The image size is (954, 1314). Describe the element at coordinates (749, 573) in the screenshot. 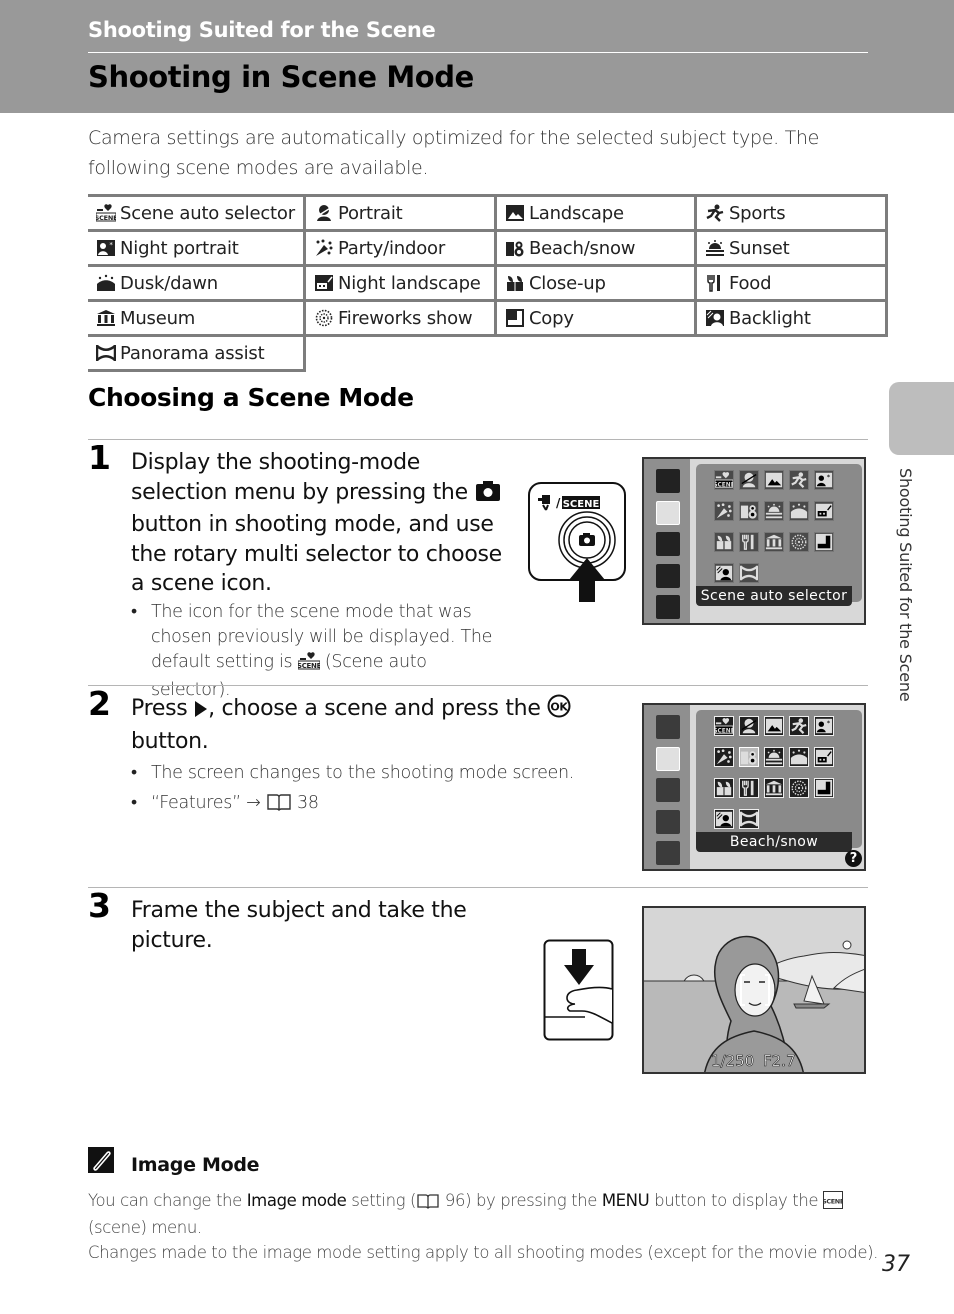

I see `lcd-panorama-assist-icon` at that location.